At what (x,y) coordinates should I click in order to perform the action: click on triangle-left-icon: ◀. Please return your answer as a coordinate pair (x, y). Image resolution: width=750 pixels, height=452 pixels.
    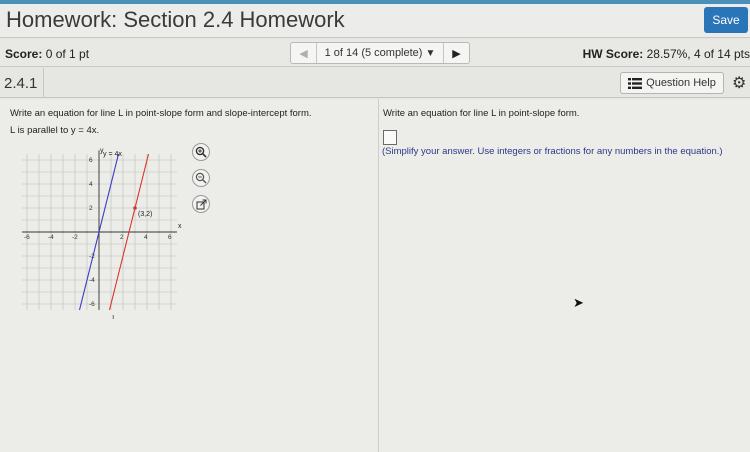
    Looking at the image, I should click on (303, 53).